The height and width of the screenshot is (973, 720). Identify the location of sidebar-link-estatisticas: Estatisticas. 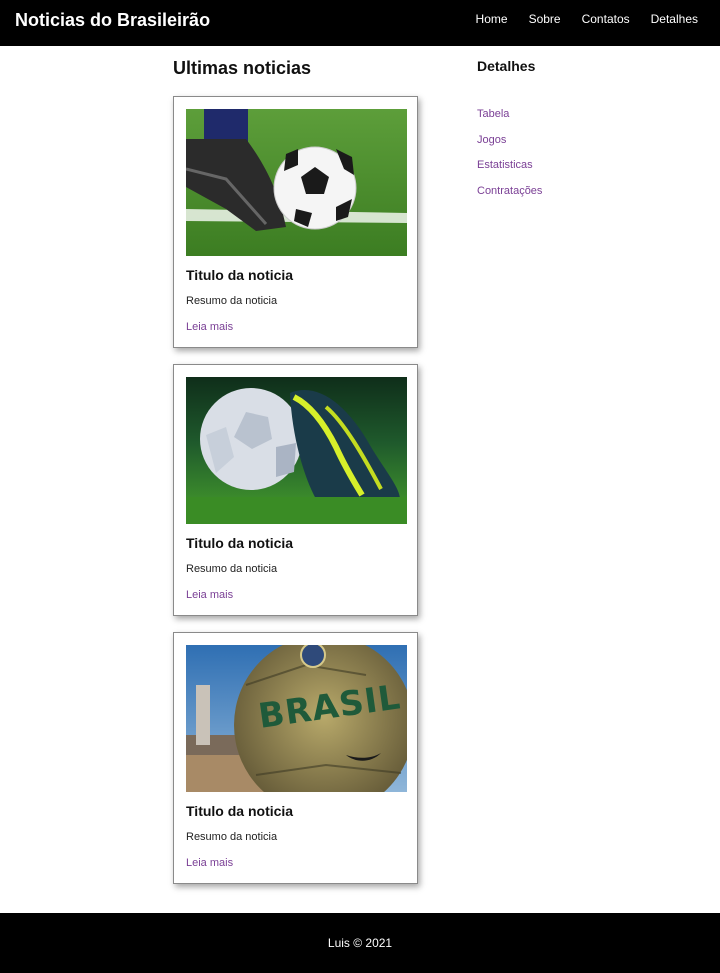
(505, 165).